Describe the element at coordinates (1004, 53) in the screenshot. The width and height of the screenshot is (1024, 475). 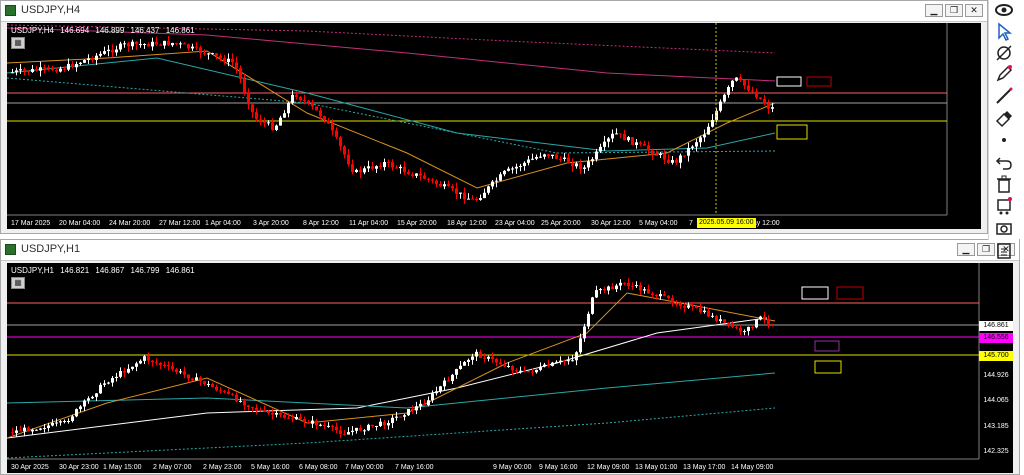
I see `crosshair-icon` at that location.